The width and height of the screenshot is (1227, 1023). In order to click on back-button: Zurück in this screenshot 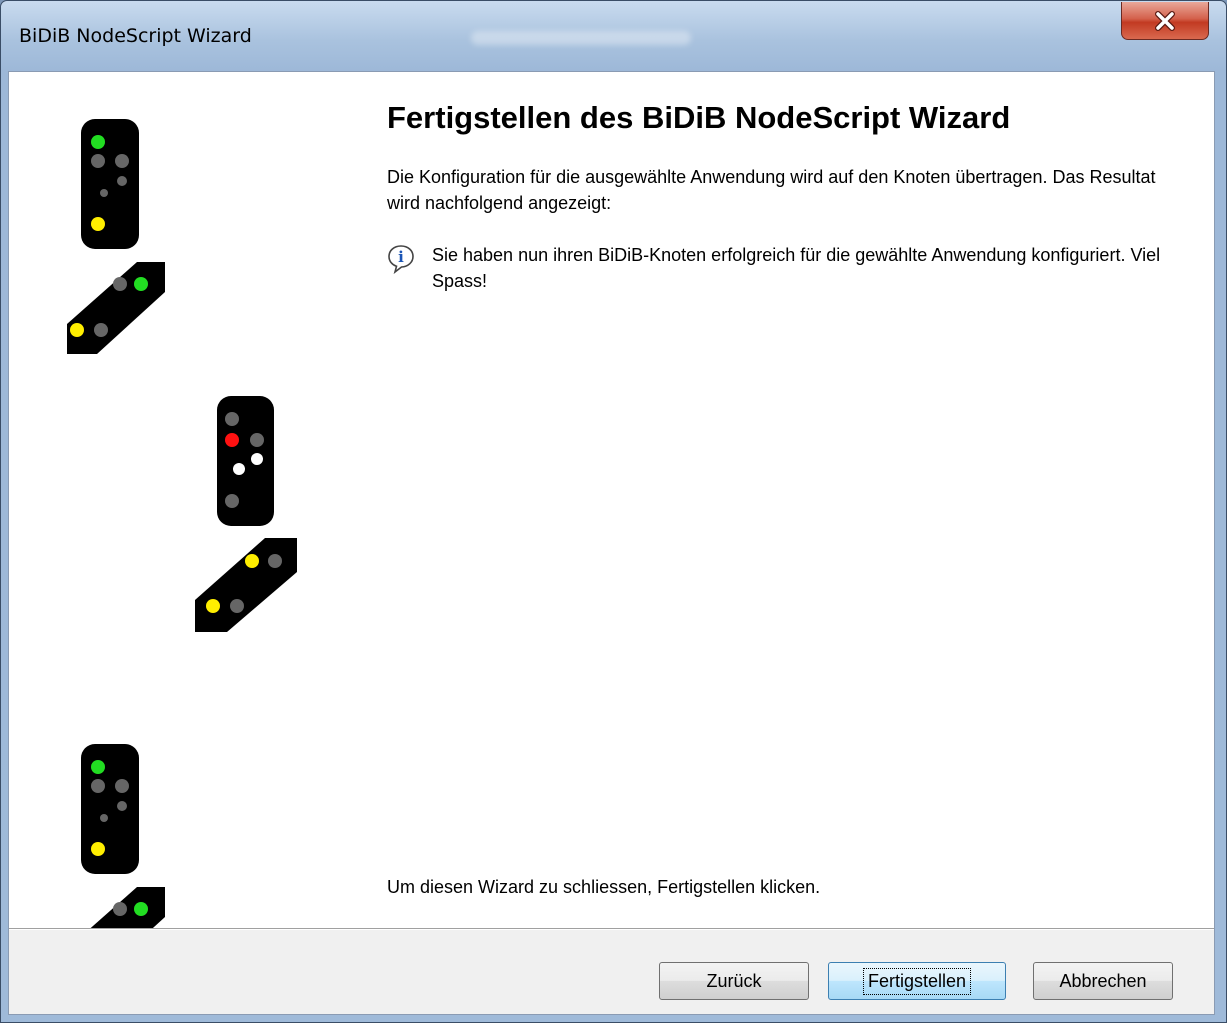, I will do `click(734, 981)`.